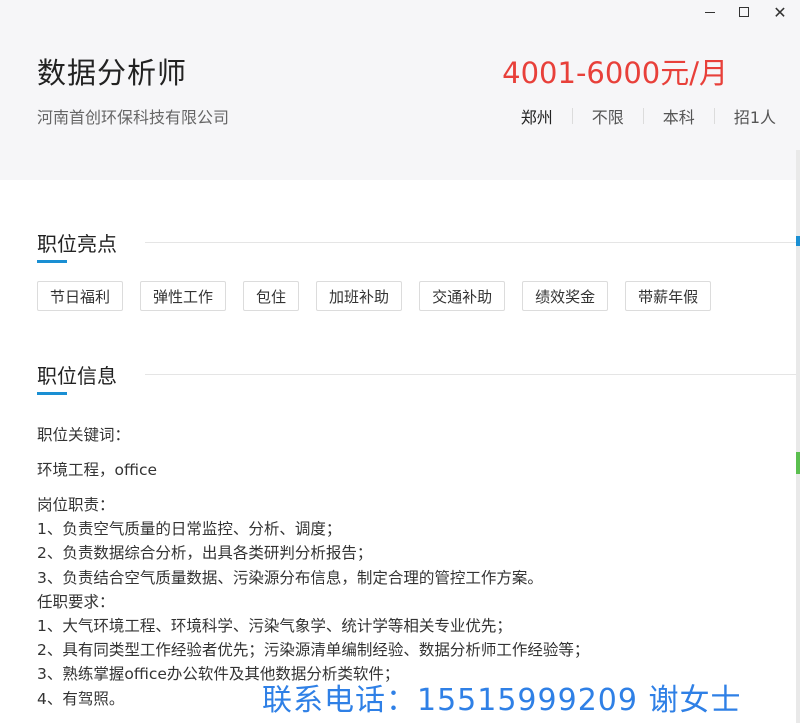  What do you see at coordinates (77, 376) in the screenshot?
I see `info-heading: 职位信息` at bounding box center [77, 376].